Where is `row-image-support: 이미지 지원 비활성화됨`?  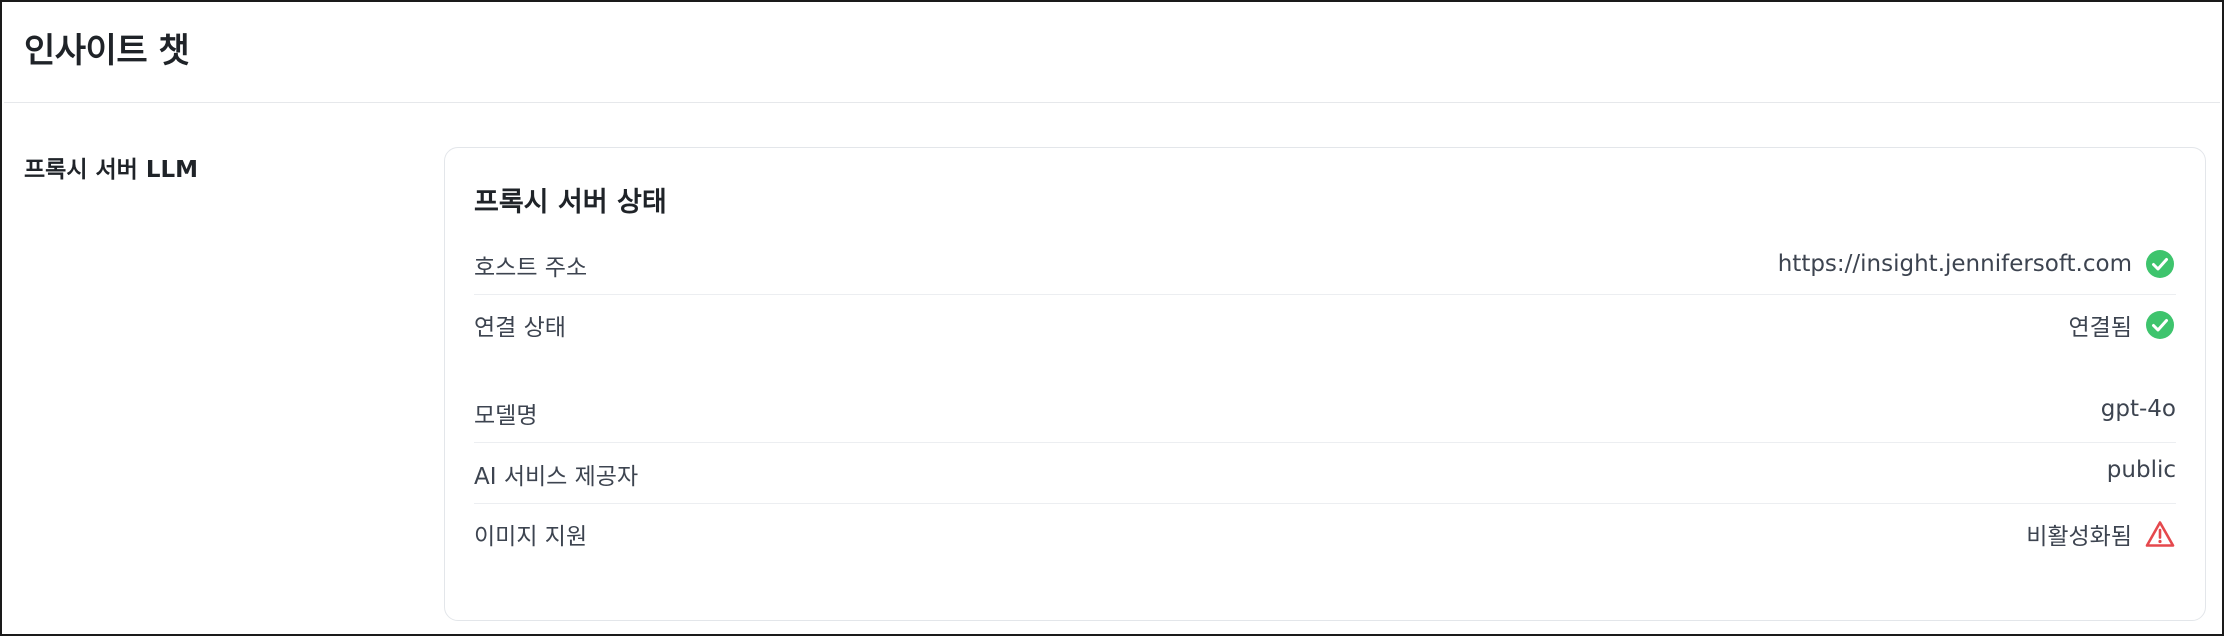
row-image-support: 이미지 지원 비활성화됨 is located at coordinates (1325, 533).